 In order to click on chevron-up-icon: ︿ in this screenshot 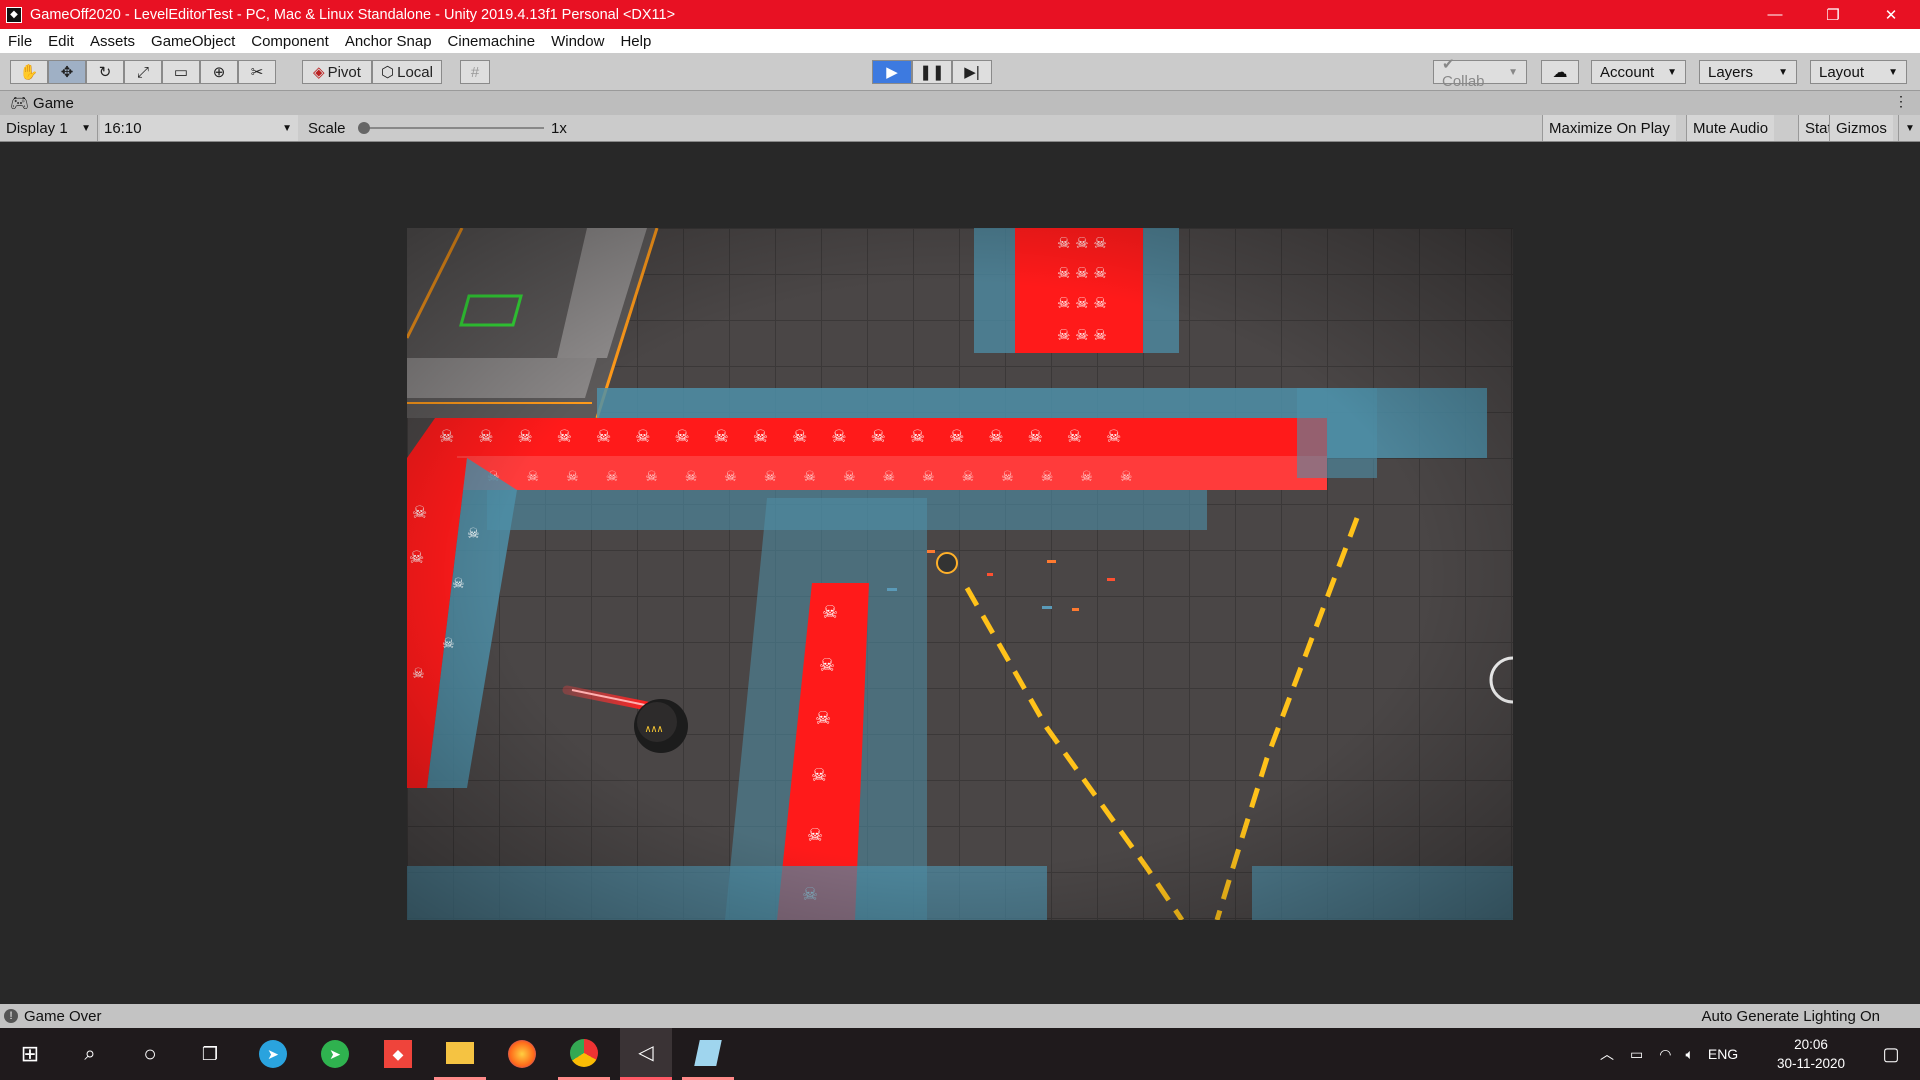, I will do `click(1607, 1054)`.